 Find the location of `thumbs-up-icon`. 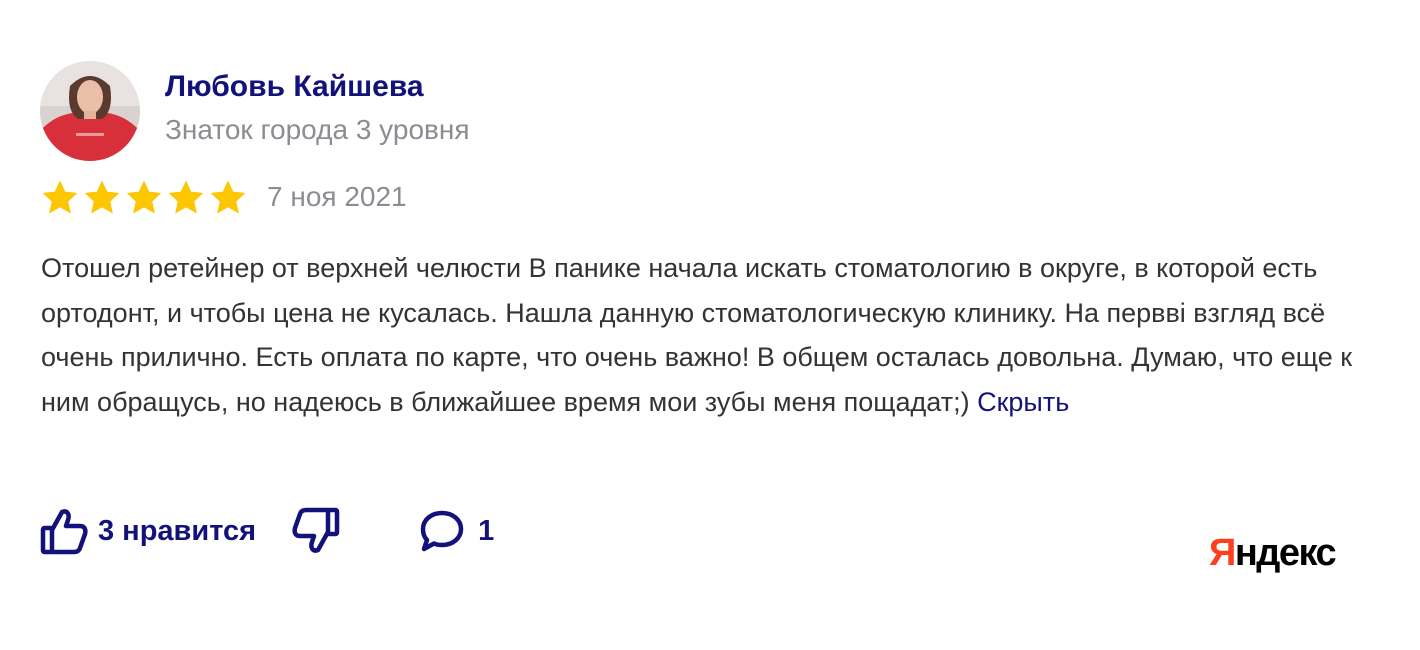

thumbs-up-icon is located at coordinates (64, 532).